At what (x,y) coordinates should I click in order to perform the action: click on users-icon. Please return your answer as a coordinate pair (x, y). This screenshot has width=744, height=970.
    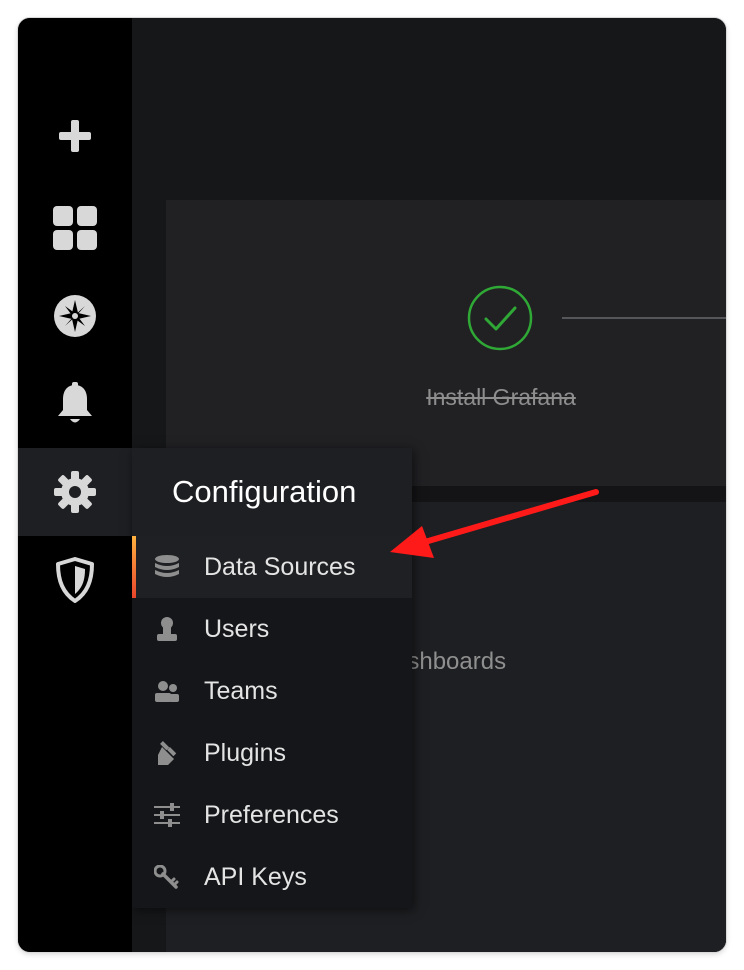
    Looking at the image, I should click on (167, 691).